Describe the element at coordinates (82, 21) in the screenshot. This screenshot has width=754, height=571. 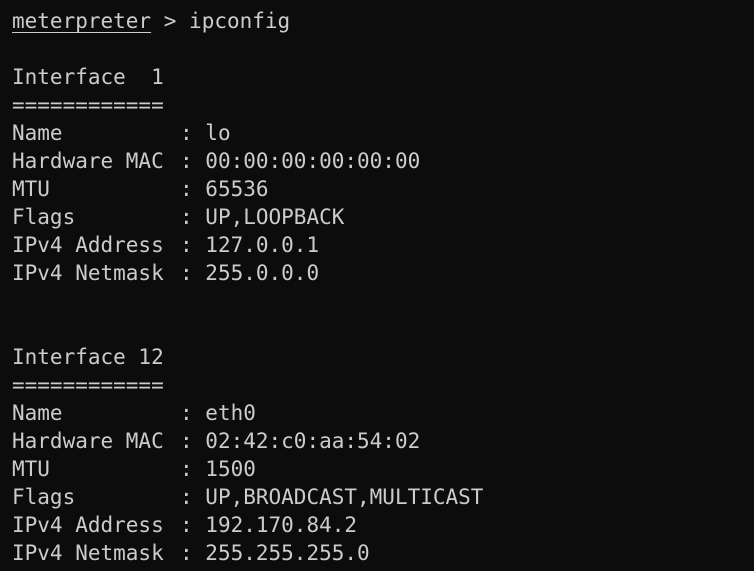
I see `prompt-name: meterpreter` at that location.